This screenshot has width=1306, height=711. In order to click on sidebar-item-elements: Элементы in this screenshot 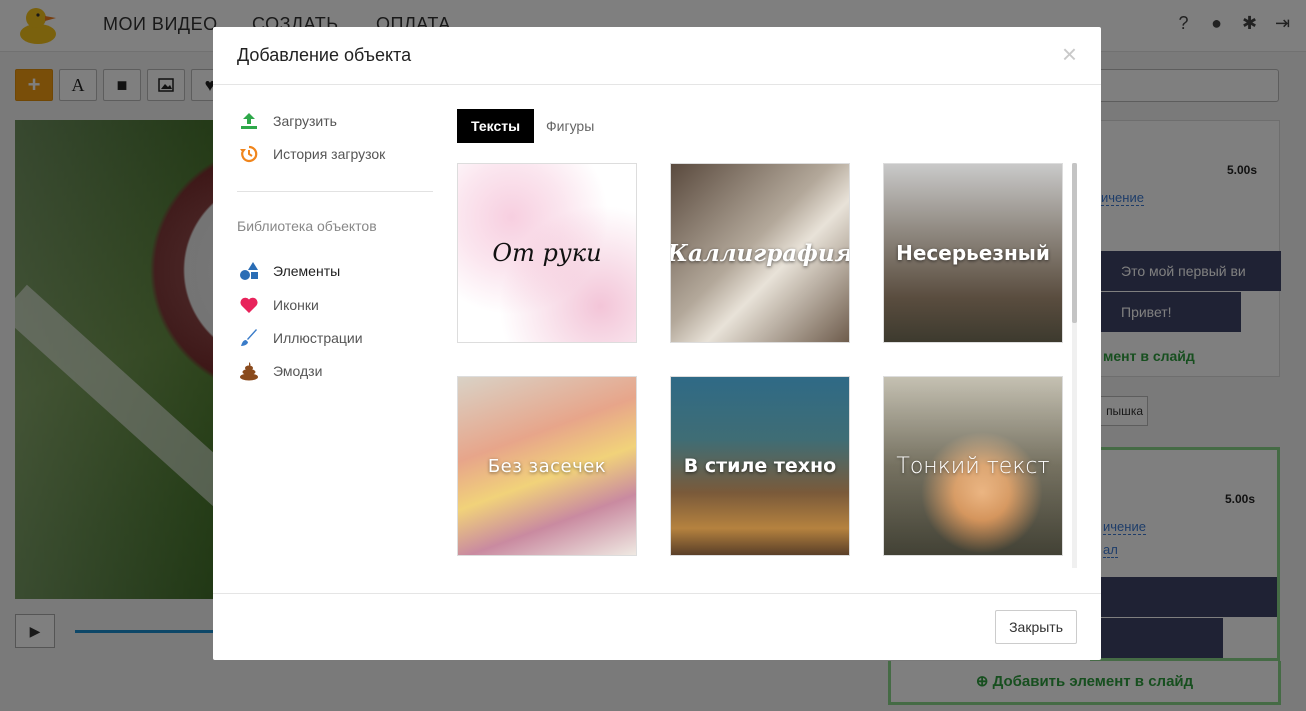, I will do `click(289, 271)`.